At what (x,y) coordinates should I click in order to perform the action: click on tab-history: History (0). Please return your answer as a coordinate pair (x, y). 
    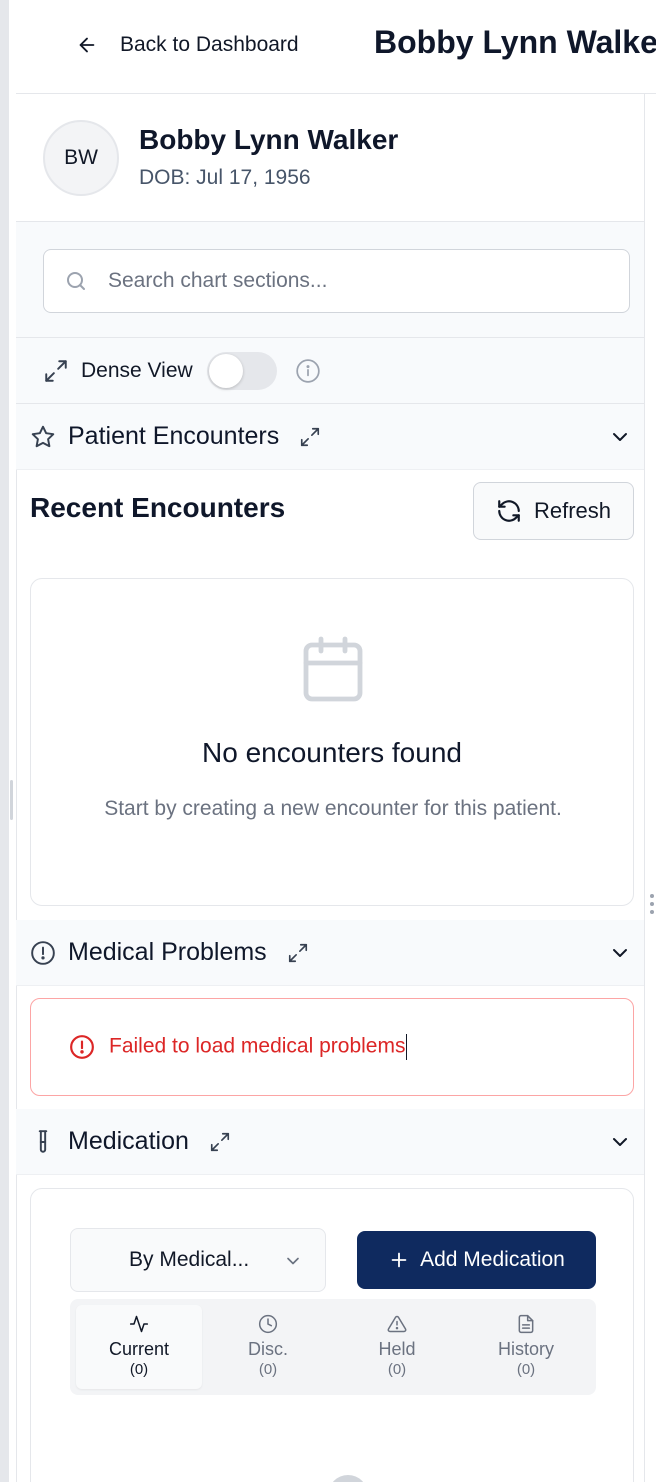
    Looking at the image, I should click on (526, 1347).